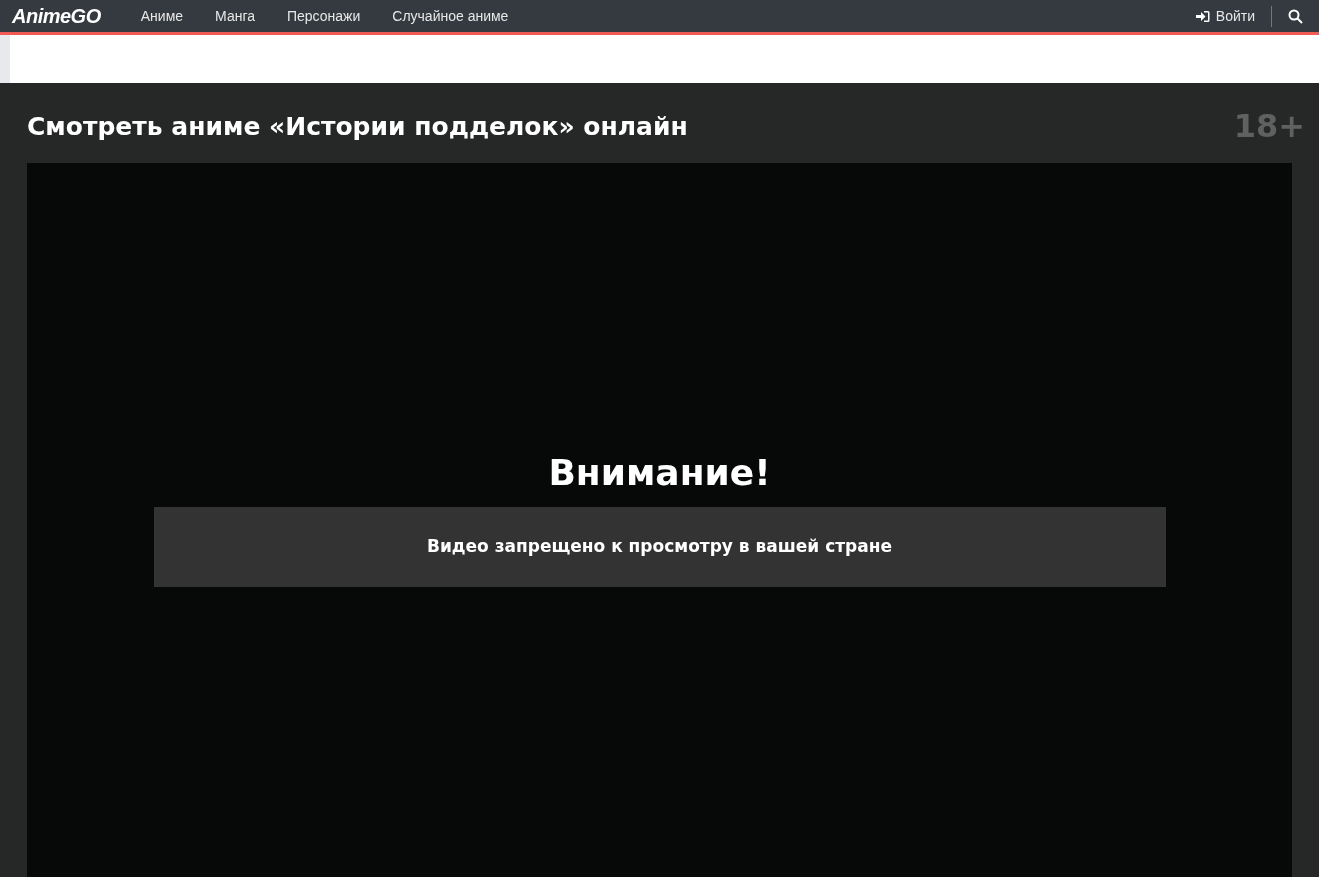  Describe the element at coordinates (56, 16) in the screenshot. I see `site-logo: AnimeGO` at that location.